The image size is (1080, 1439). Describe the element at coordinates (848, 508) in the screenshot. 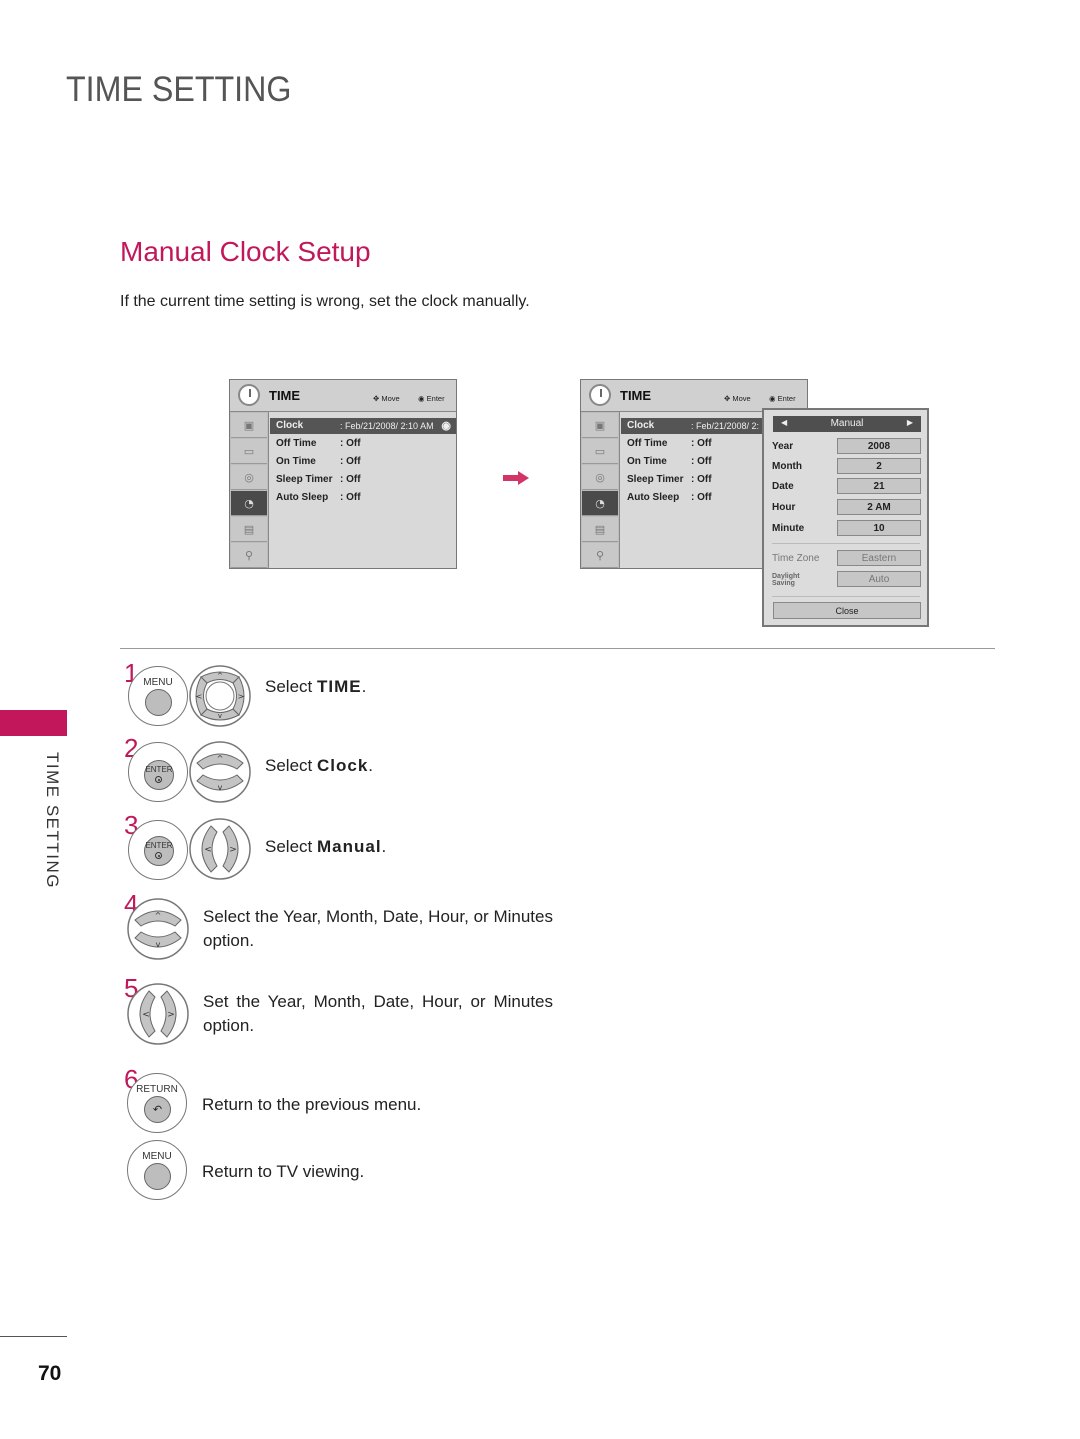

I see `field-hour: Hour 2 AM` at that location.